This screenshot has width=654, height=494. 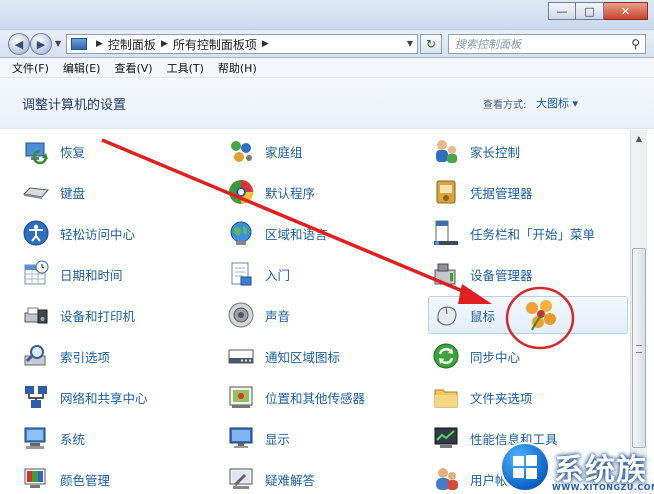 What do you see at coordinates (529, 151) in the screenshot?
I see `item-parental-controls: 家长控制` at bounding box center [529, 151].